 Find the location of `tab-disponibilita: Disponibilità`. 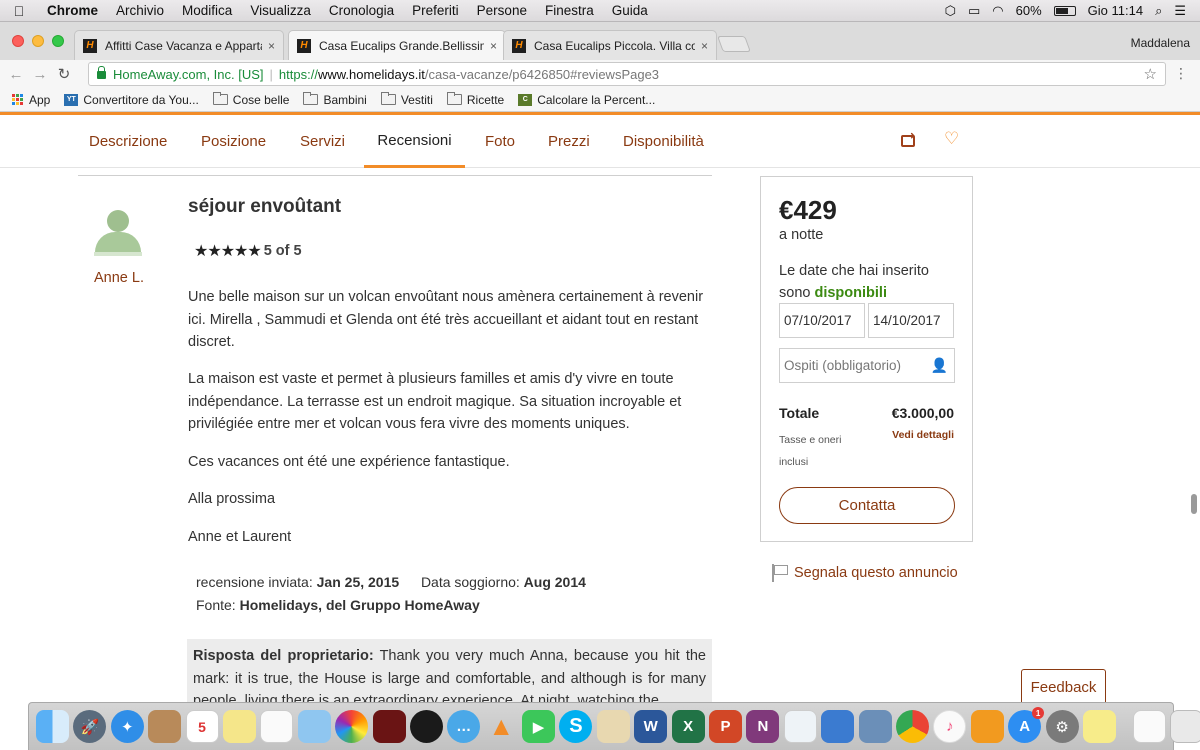

tab-disponibilita: Disponibilità is located at coordinates (663, 141).